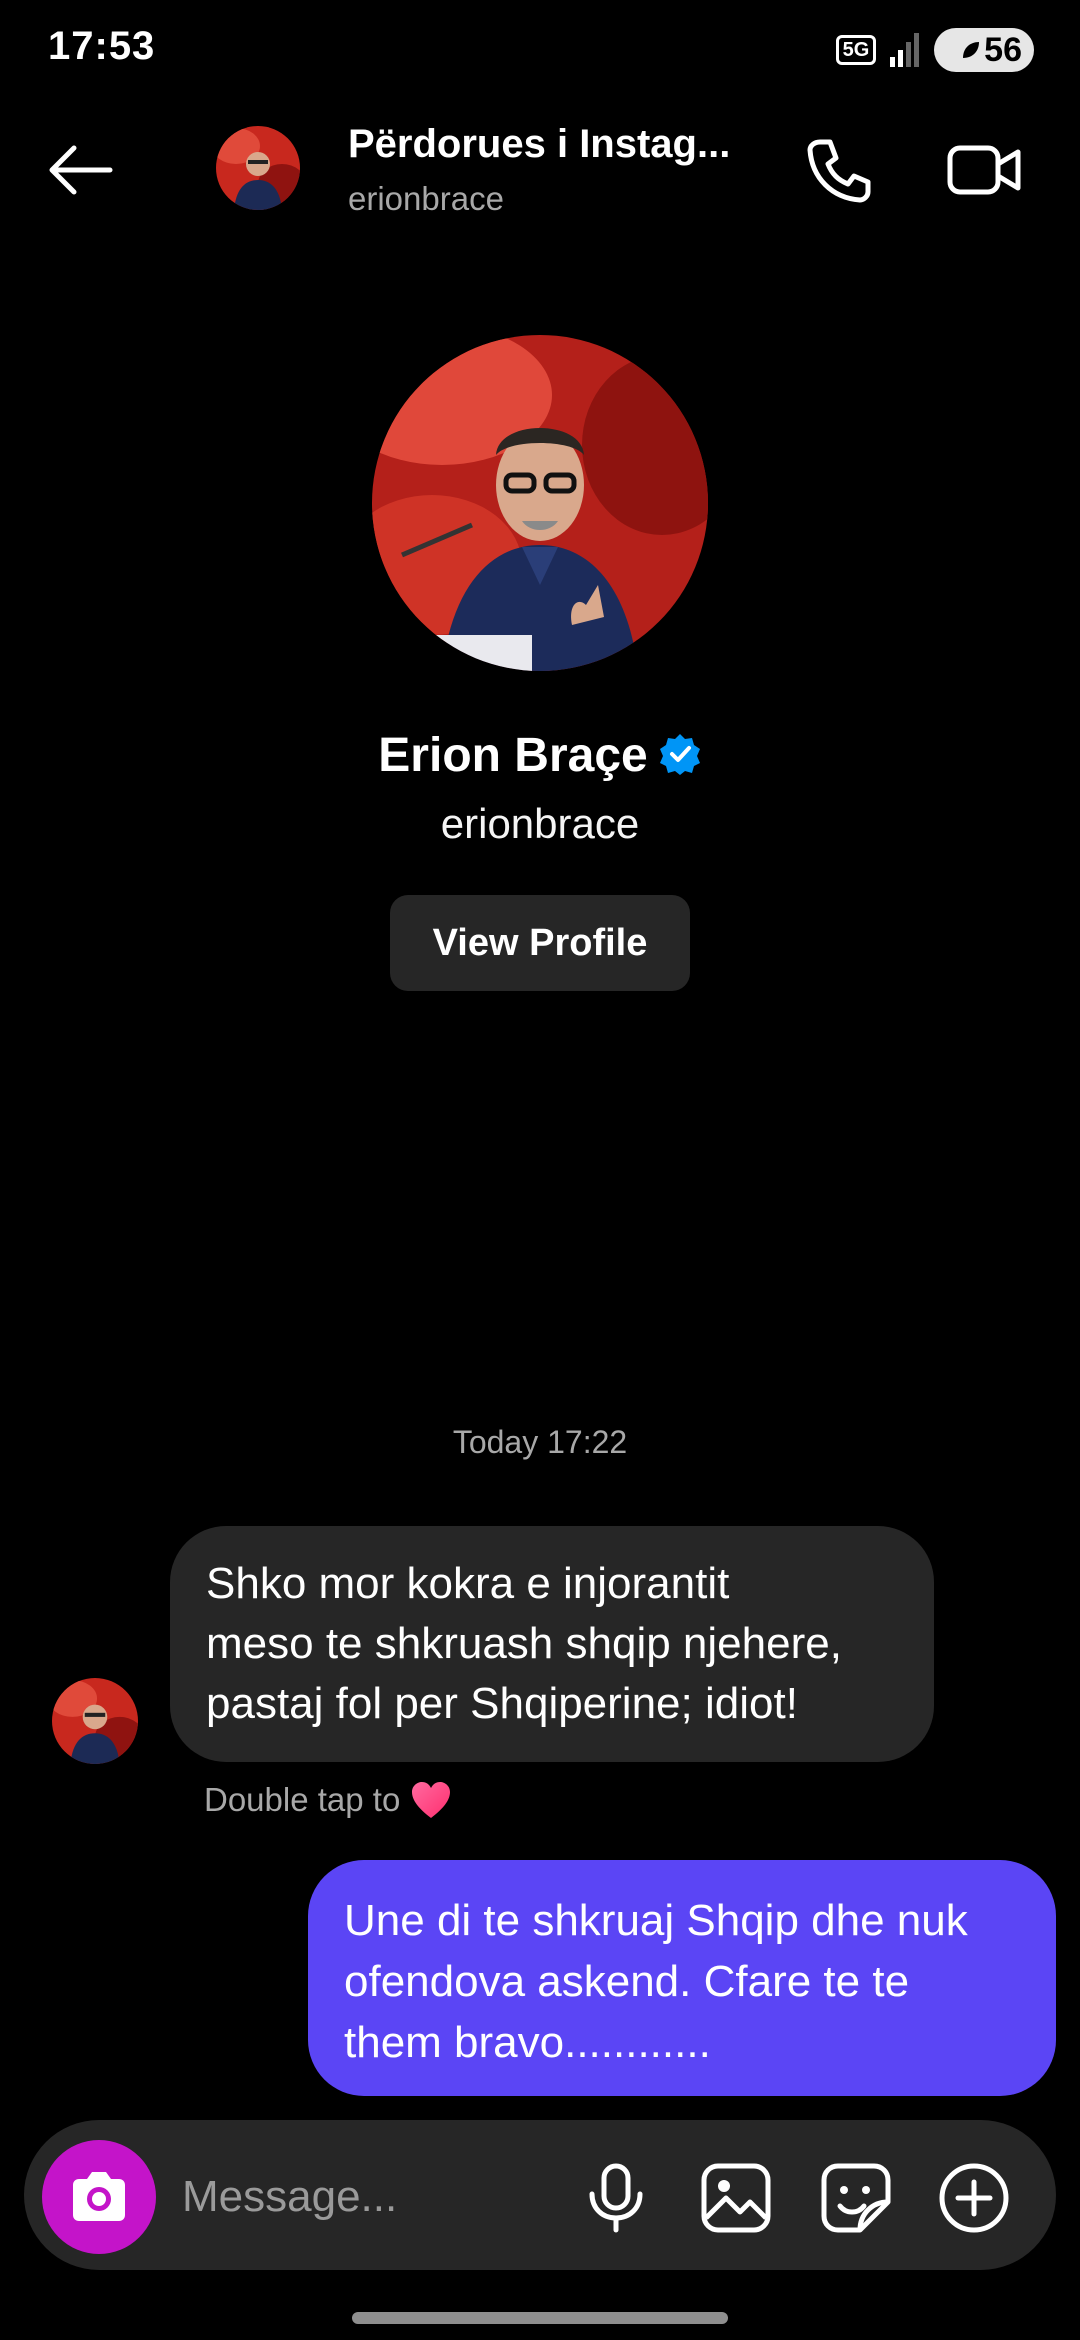 Image resolution: width=1080 pixels, height=2340 pixels. What do you see at coordinates (1003, 49) in the screenshot?
I see `battery-level: 56` at bounding box center [1003, 49].